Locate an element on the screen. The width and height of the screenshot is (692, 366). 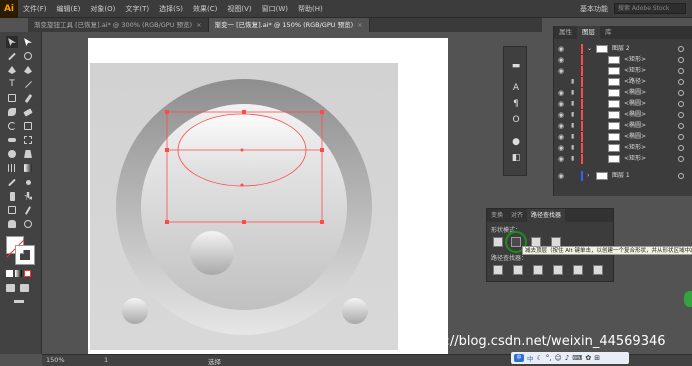
none-mode-icon is located at coordinates (27, 273).